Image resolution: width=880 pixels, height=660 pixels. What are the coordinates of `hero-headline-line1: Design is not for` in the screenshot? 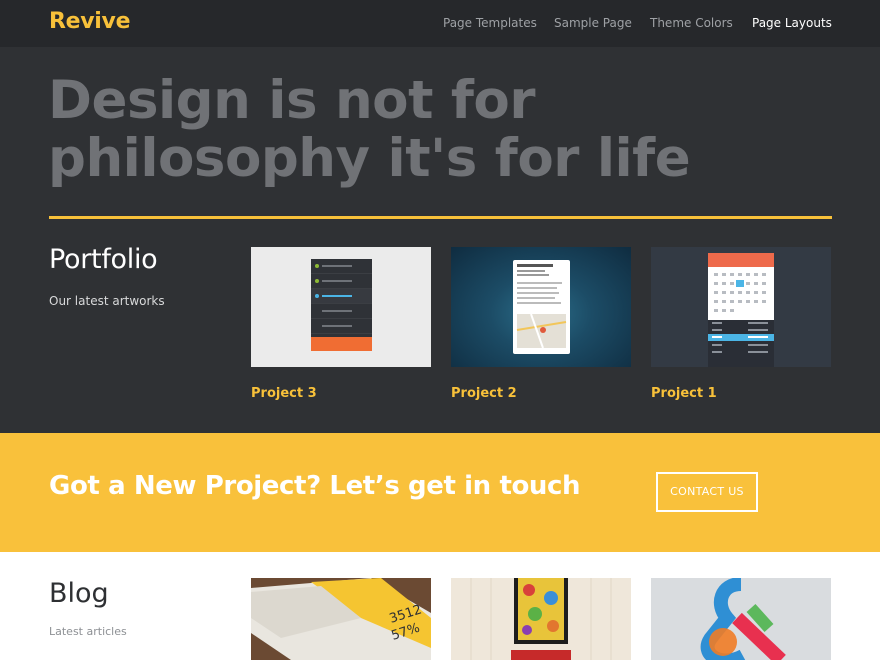 It's located at (291, 100).